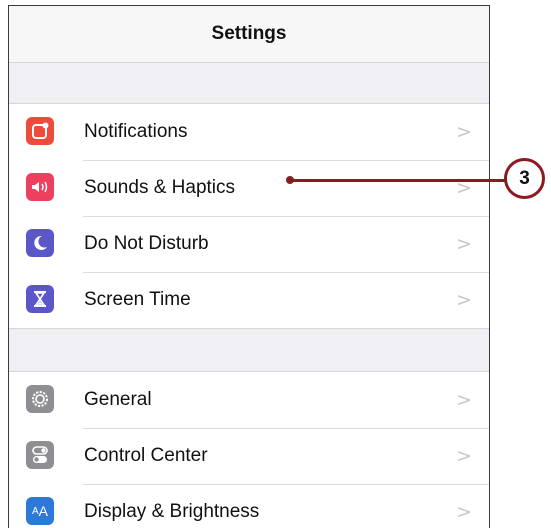 This screenshot has width=551, height=528. Describe the element at coordinates (524, 178) in the screenshot. I see `callout-number-badge: 3` at that location.